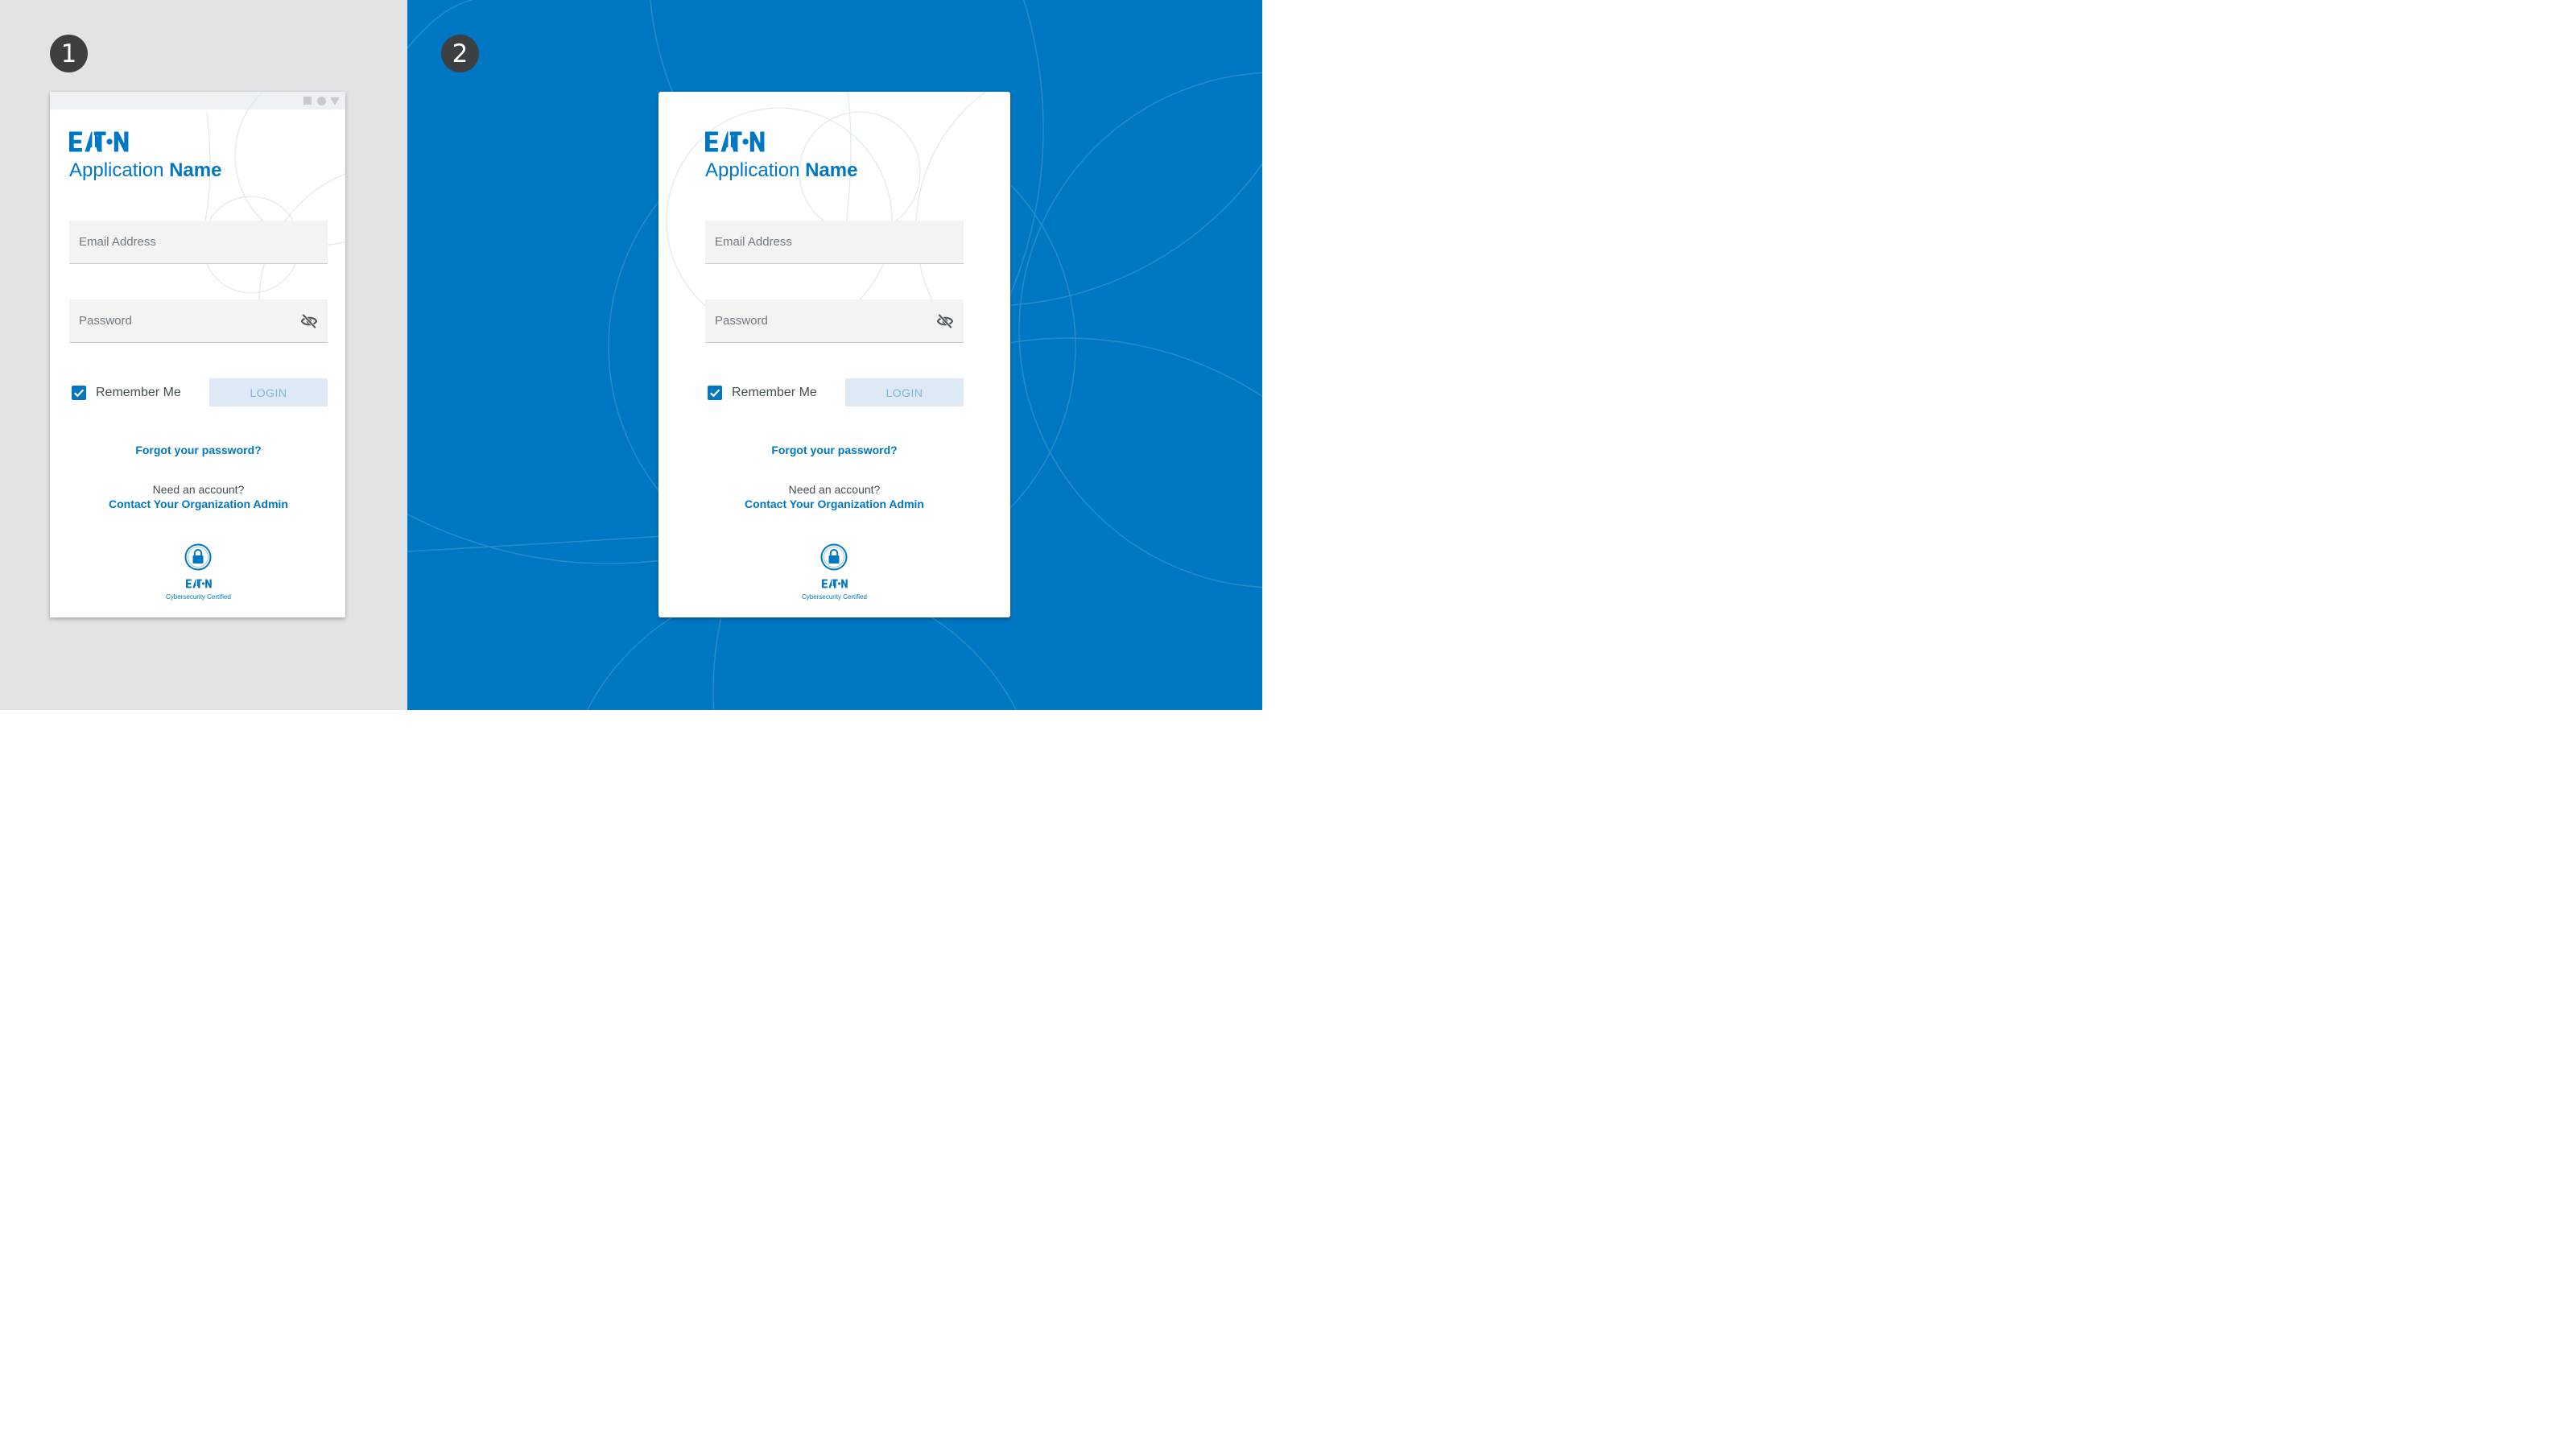 Image resolution: width=2576 pixels, height=1449 pixels. What do you see at coordinates (69, 53) in the screenshot?
I see `step-badge-1: 1` at bounding box center [69, 53].